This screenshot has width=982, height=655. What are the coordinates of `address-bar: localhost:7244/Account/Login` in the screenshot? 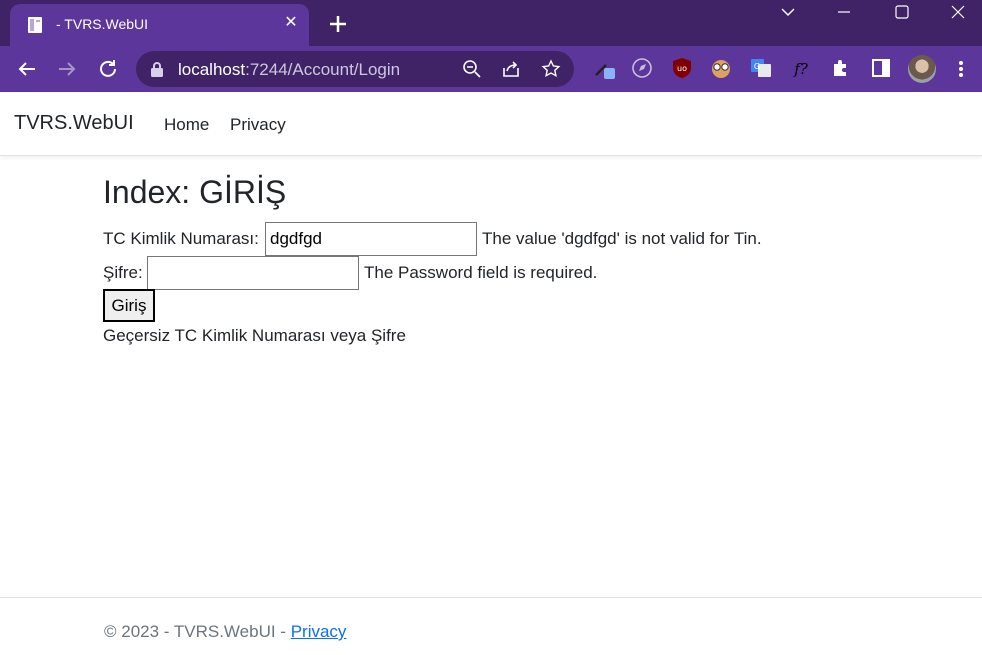 It's located at (355, 69).